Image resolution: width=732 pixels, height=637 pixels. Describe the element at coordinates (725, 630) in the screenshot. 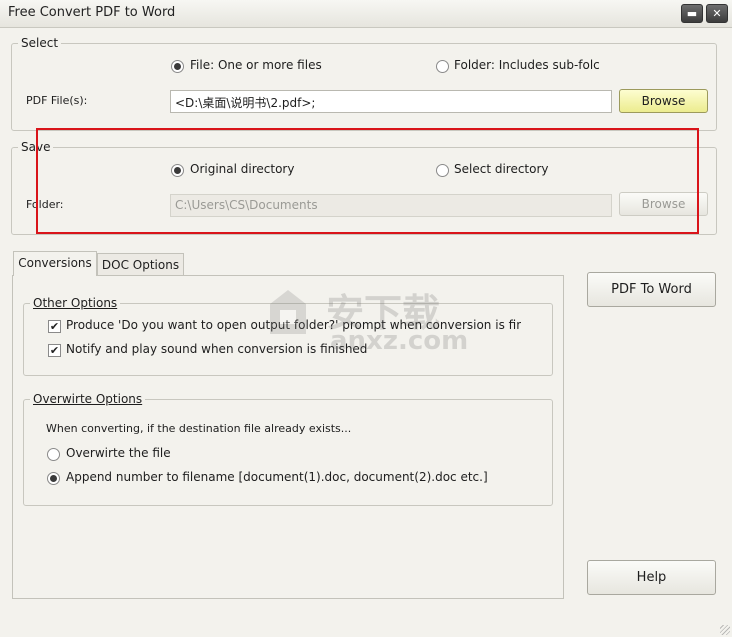

I see `resize-grip-icon` at that location.